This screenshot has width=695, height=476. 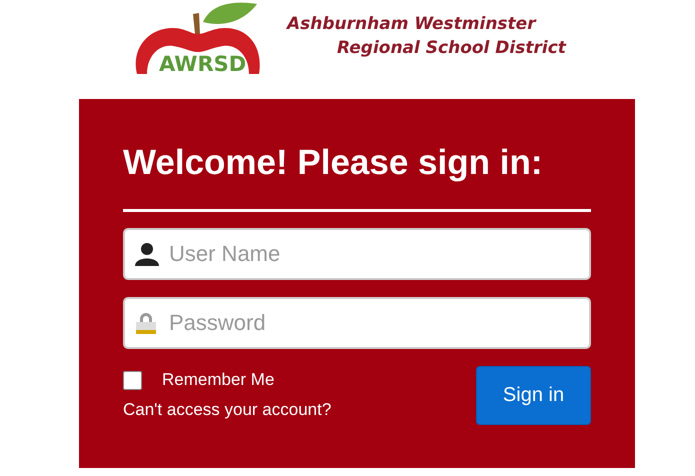 What do you see at coordinates (533, 395) in the screenshot?
I see `sign-in-button: Sign in` at bounding box center [533, 395].